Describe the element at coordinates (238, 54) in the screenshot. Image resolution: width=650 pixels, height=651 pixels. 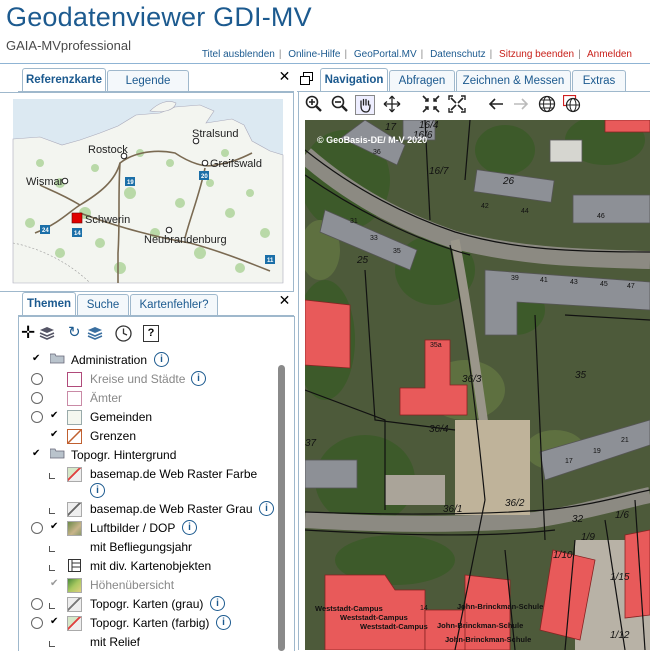
I see `link-titel-ausblenden: Titel ausblenden` at that location.